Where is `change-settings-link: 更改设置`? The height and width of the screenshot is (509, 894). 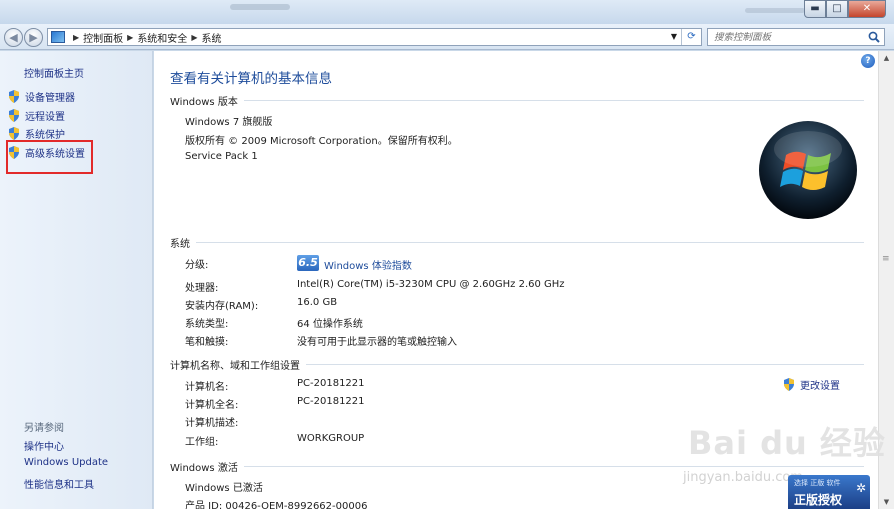 change-settings-link: 更改设置 is located at coordinates (811, 384).